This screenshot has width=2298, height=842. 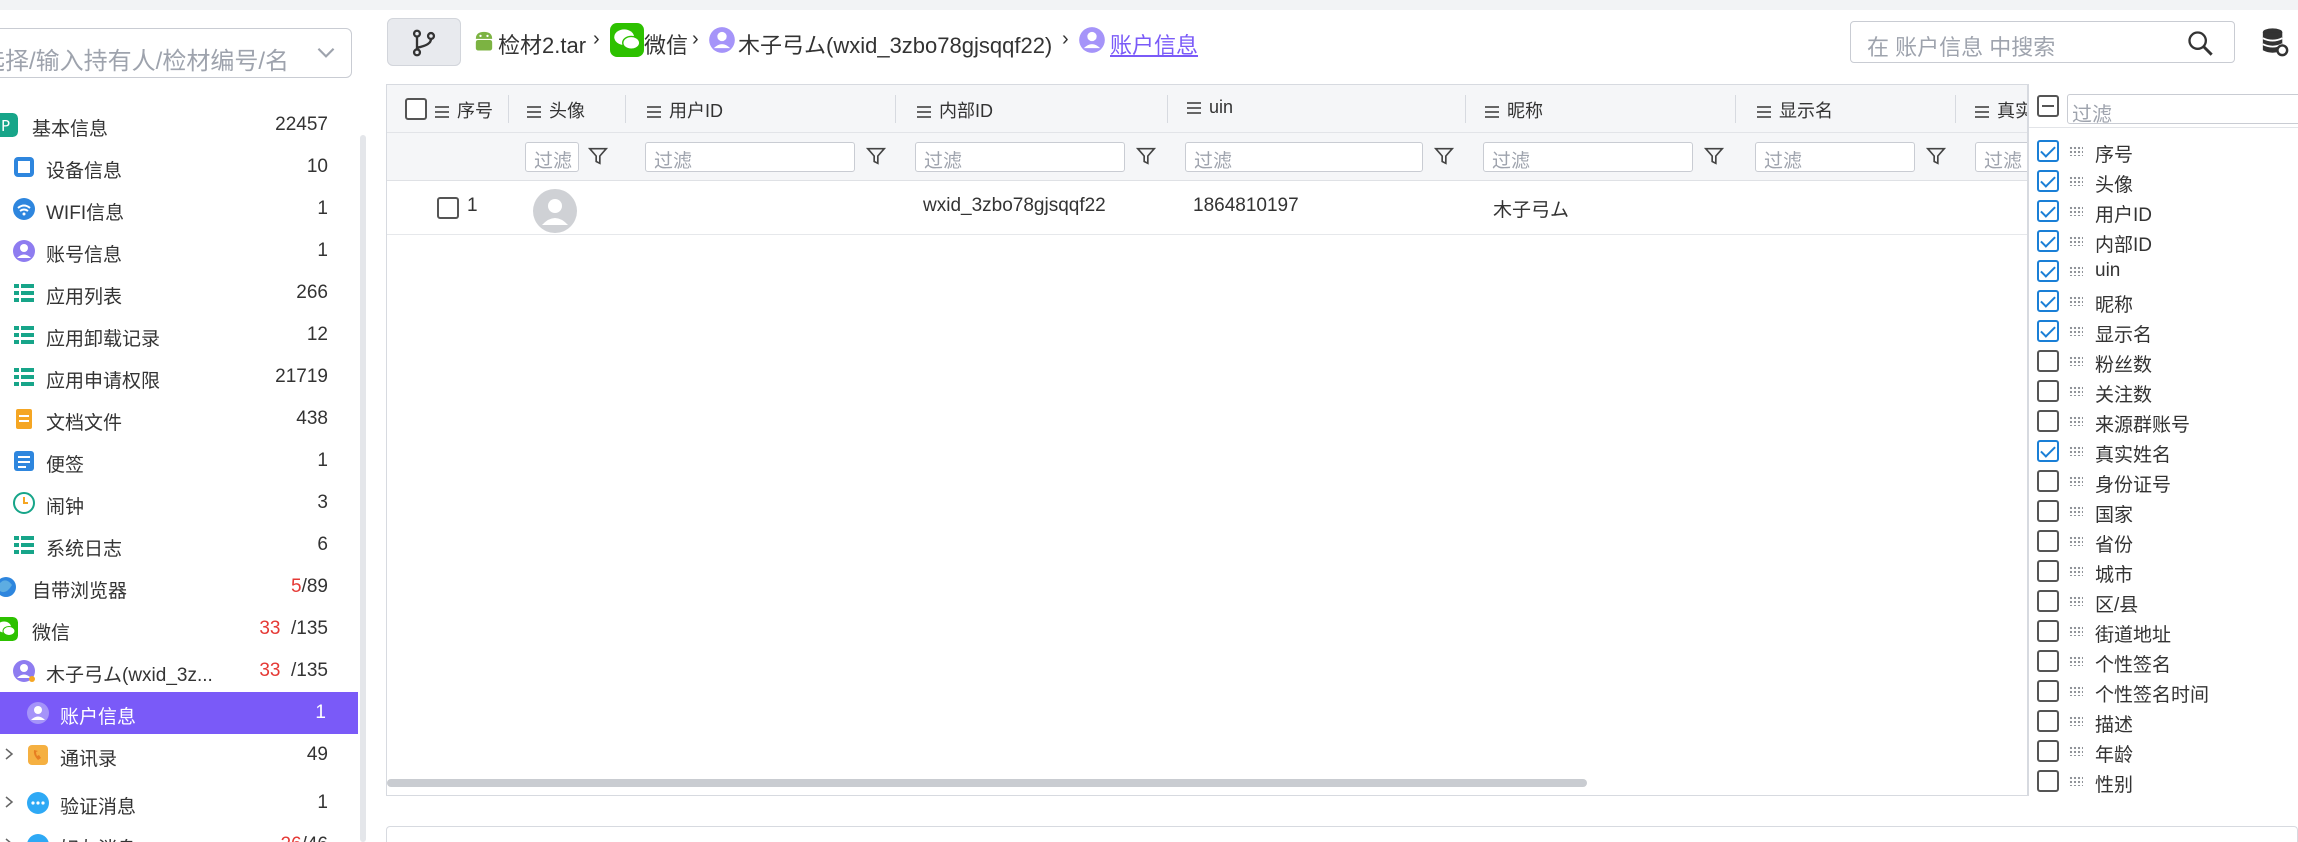 I want to click on column-toggle-item: 年龄, so click(x=2163, y=751).